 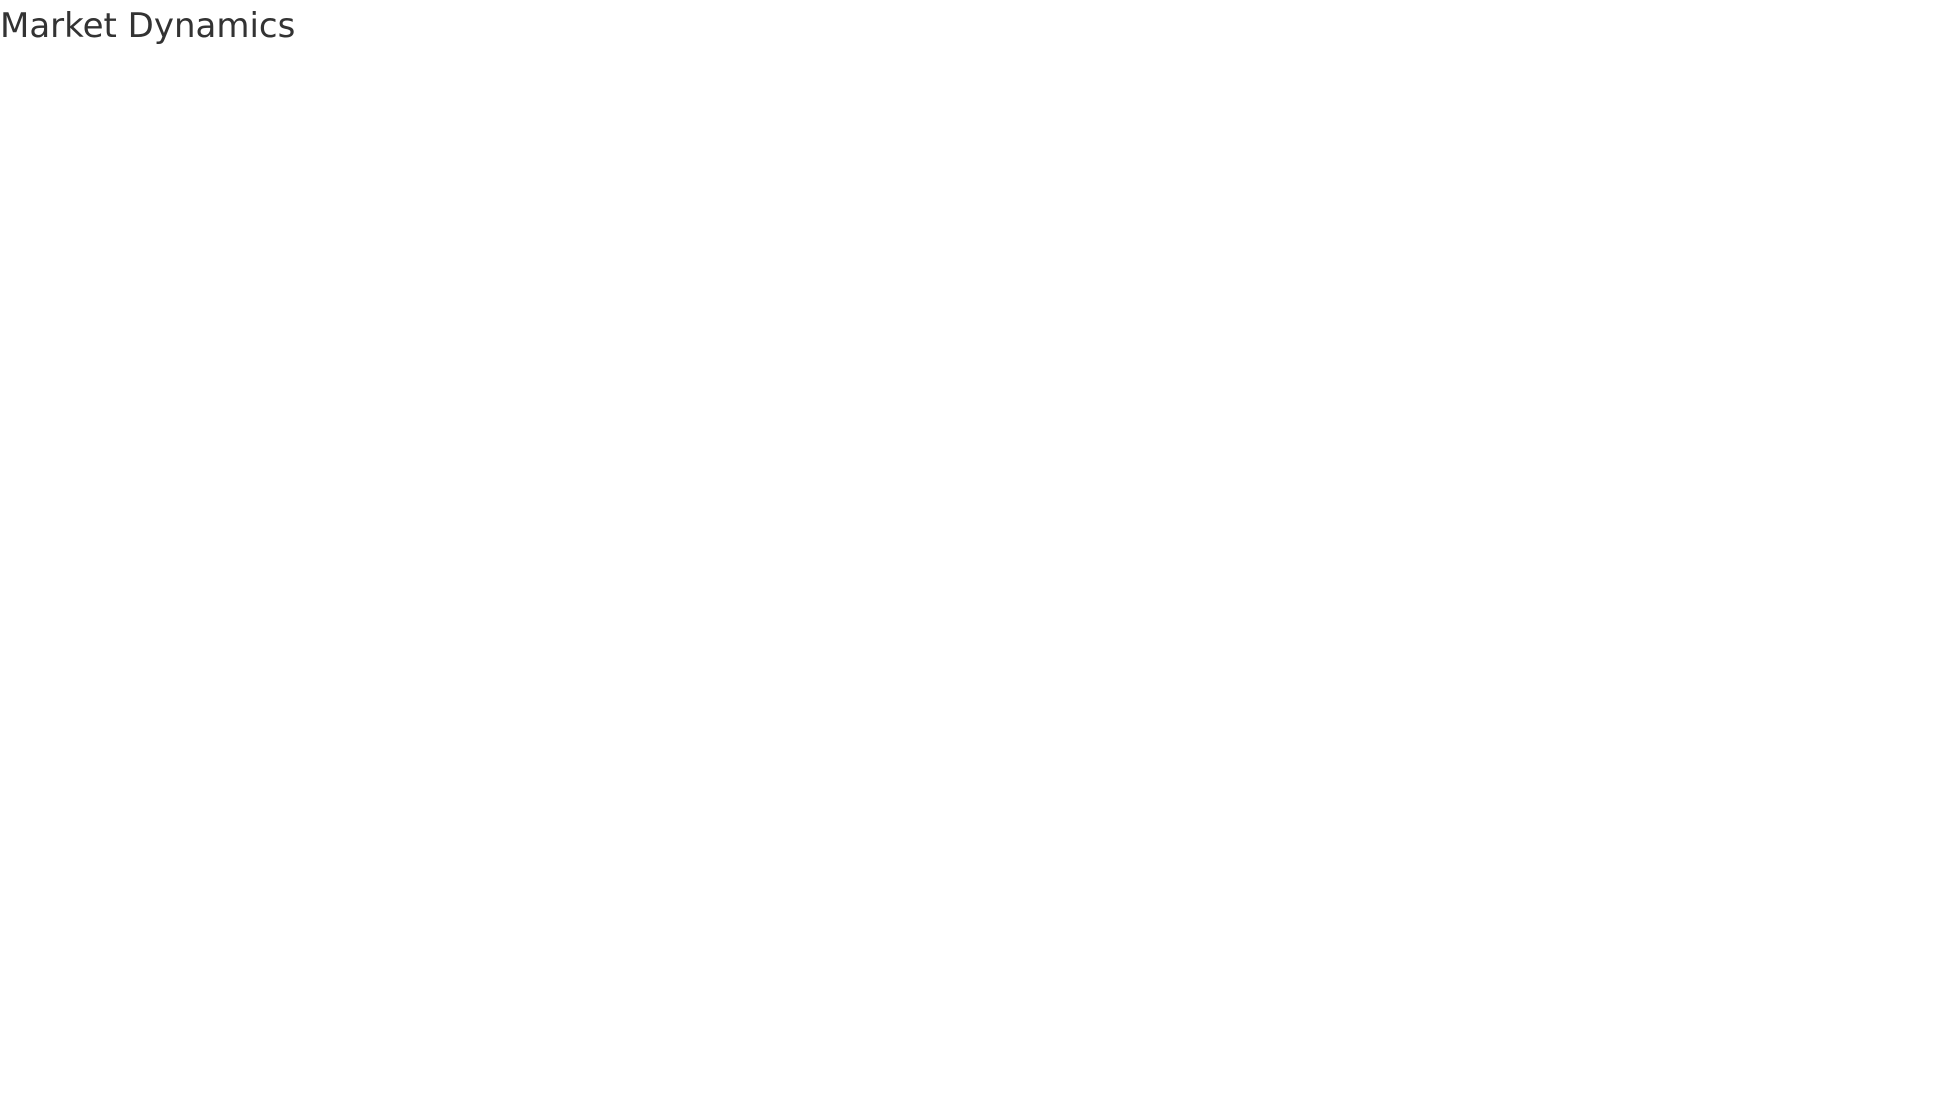 I want to click on legend-label: Flip Down (Green→Red), so click(x=1789, y=941).